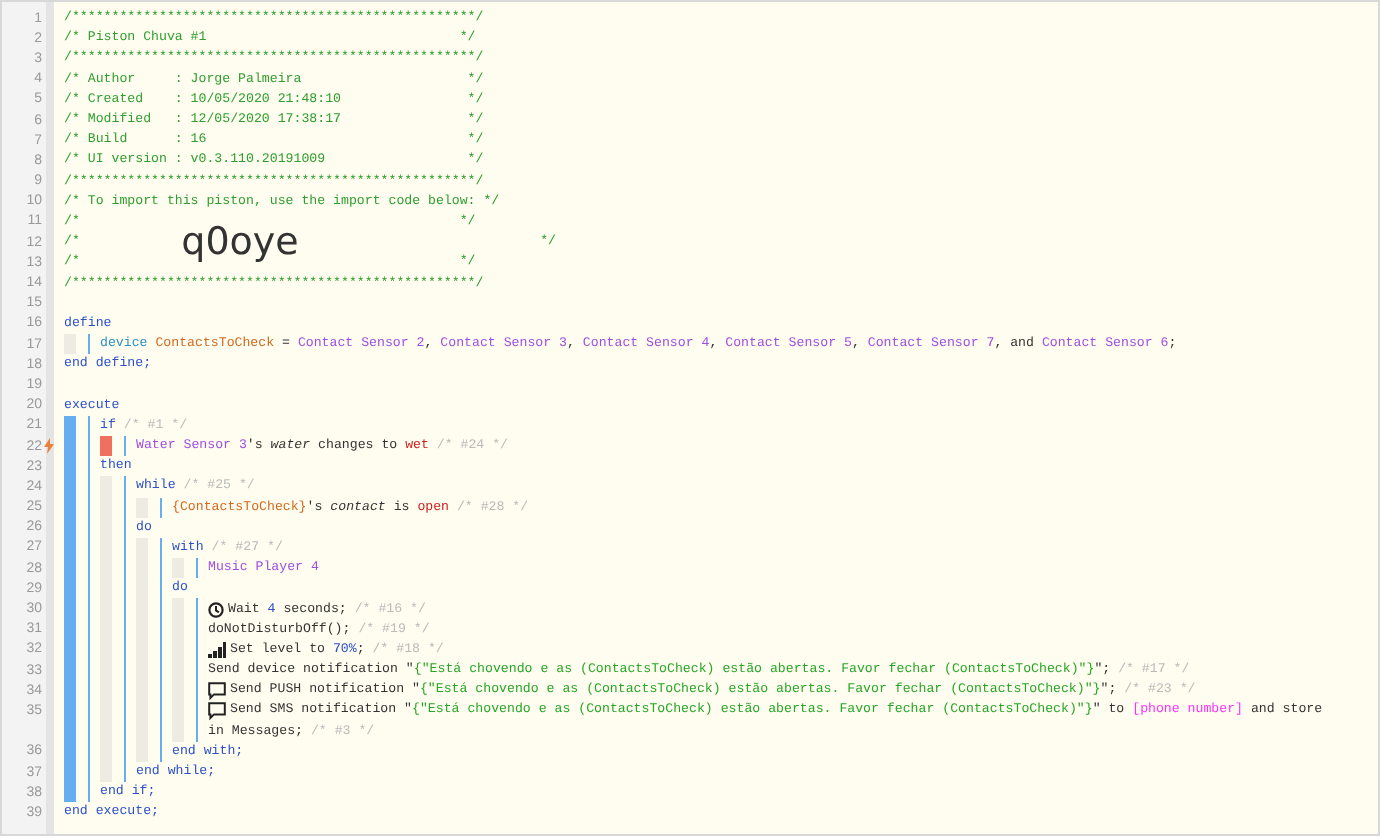  What do you see at coordinates (216, 609) in the screenshot?
I see `clock-icon` at bounding box center [216, 609].